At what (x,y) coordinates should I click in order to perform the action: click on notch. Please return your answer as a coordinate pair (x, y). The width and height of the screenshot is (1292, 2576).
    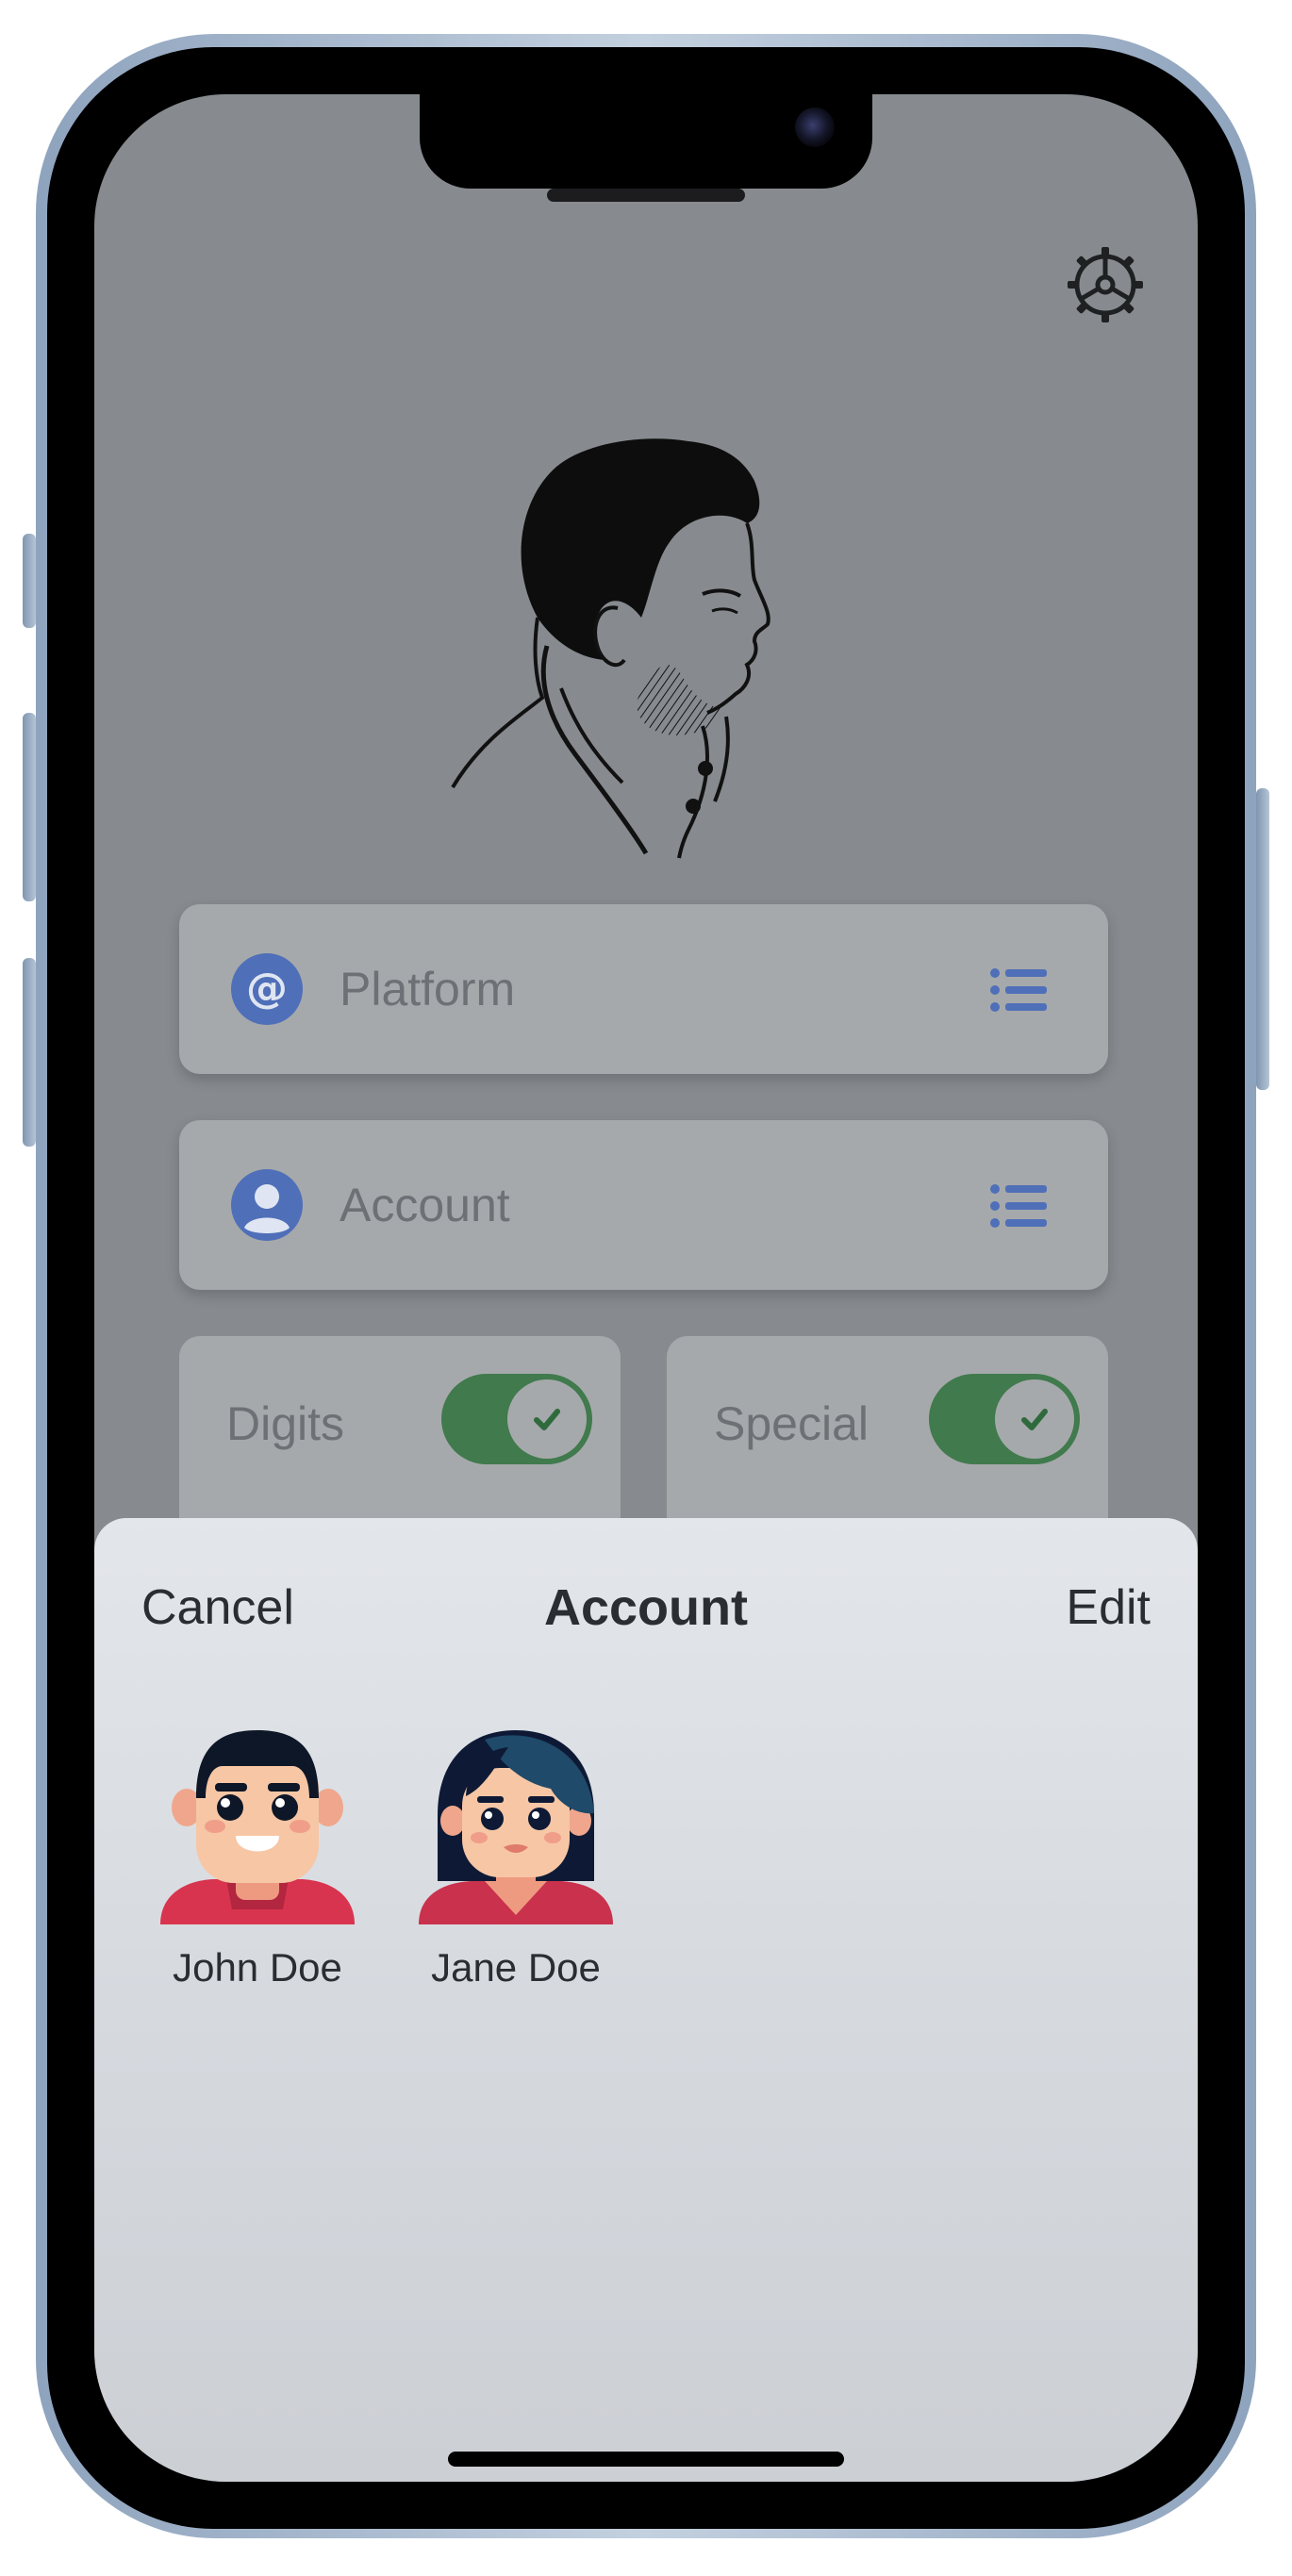
    Looking at the image, I should click on (646, 141).